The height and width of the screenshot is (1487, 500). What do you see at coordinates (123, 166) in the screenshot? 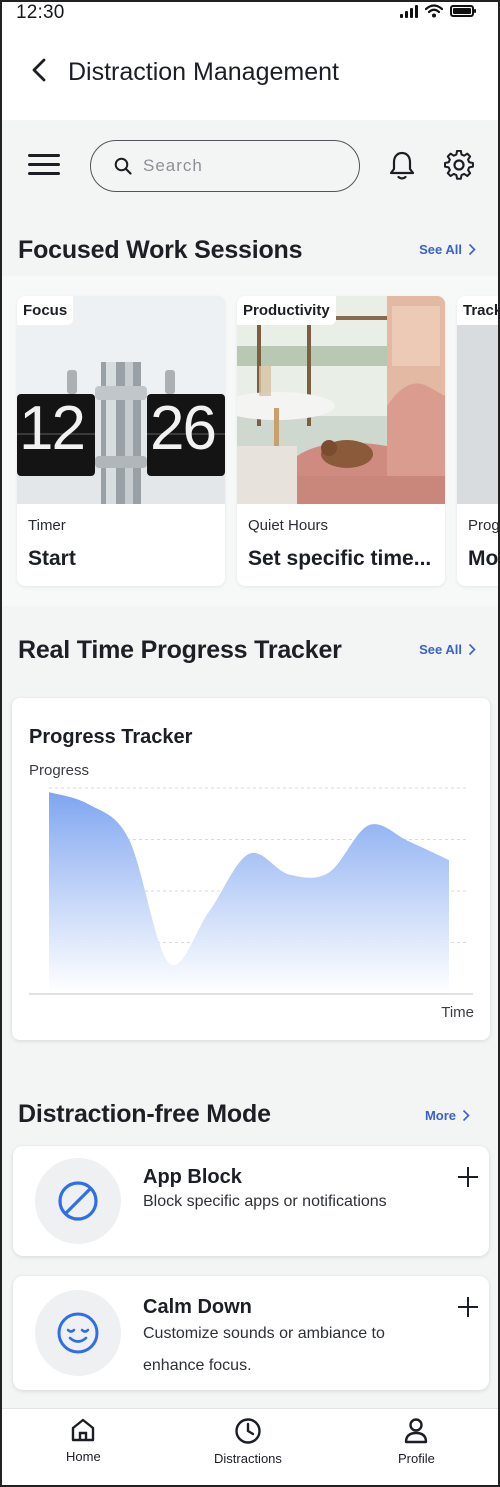
I see `search-icon` at bounding box center [123, 166].